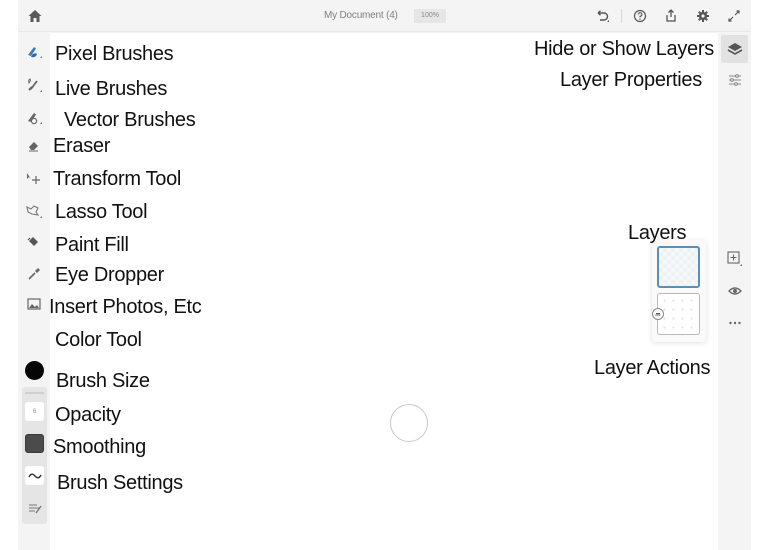 The image size is (770, 550). I want to click on layer-type-badge, so click(658, 314).